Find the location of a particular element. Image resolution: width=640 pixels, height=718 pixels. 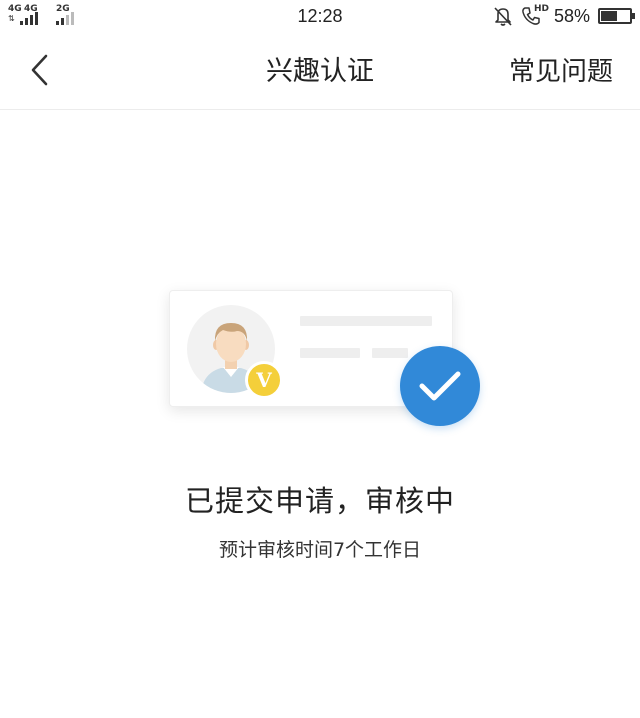

checkmark-icon is located at coordinates (440, 386).